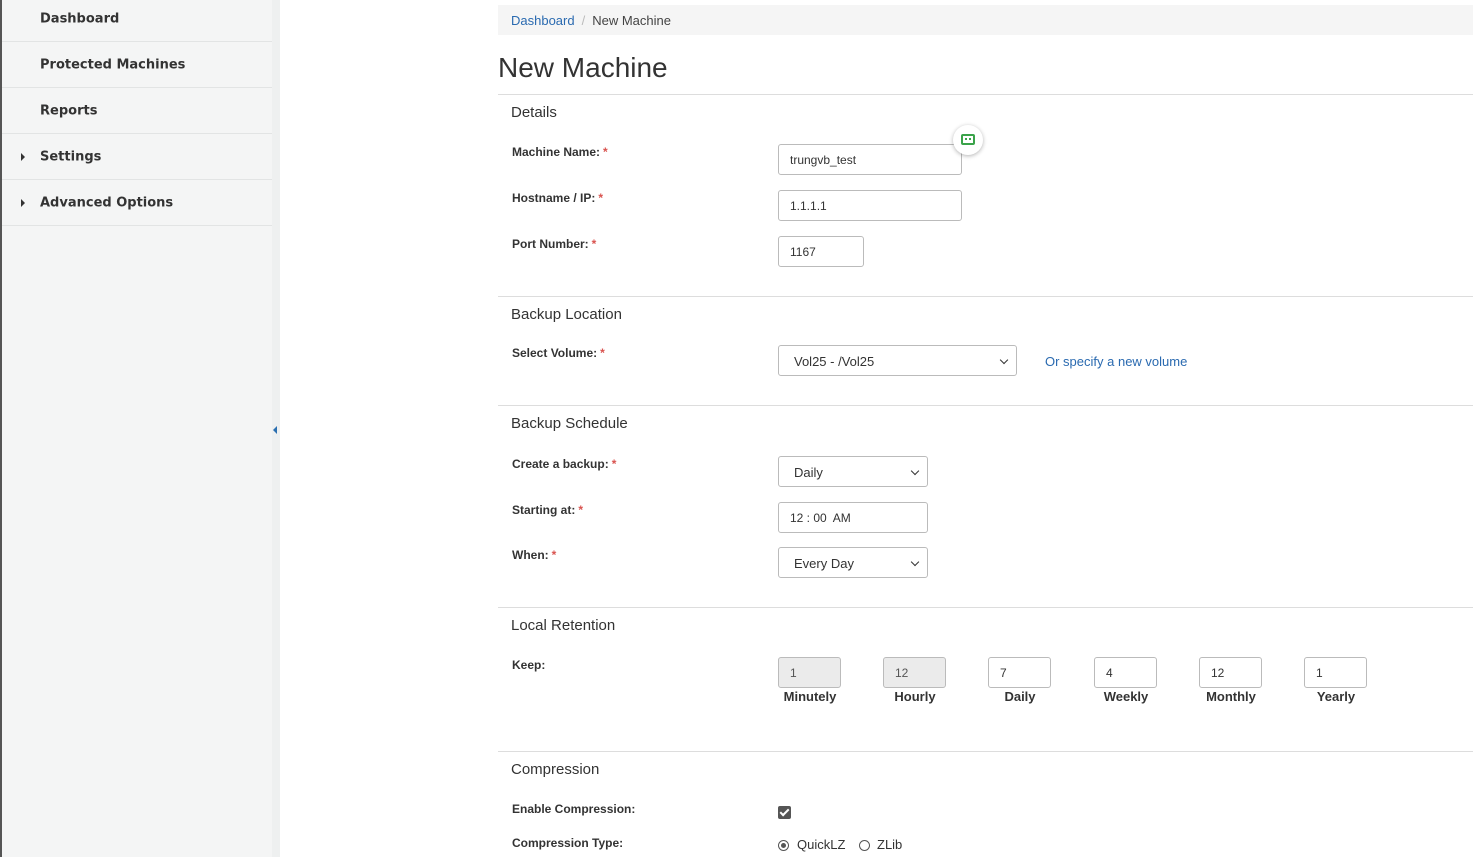 The height and width of the screenshot is (857, 1473). Describe the element at coordinates (69, 110) in the screenshot. I see `sidebar-item-label: Reports` at that location.